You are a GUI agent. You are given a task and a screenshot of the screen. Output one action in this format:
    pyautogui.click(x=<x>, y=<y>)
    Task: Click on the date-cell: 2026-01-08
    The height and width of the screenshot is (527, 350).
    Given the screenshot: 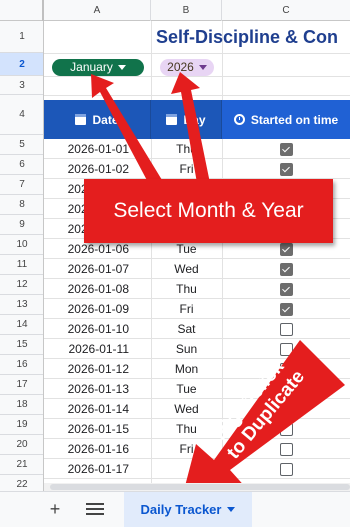 What is the action you would take?
    pyautogui.click(x=97, y=289)
    